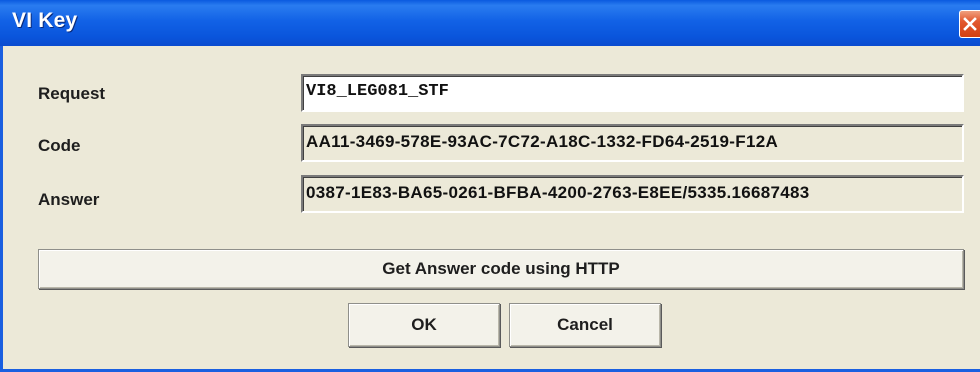 The image size is (980, 372). I want to click on get-answer-http-button: Get Answer code using HTTP, so click(501, 269).